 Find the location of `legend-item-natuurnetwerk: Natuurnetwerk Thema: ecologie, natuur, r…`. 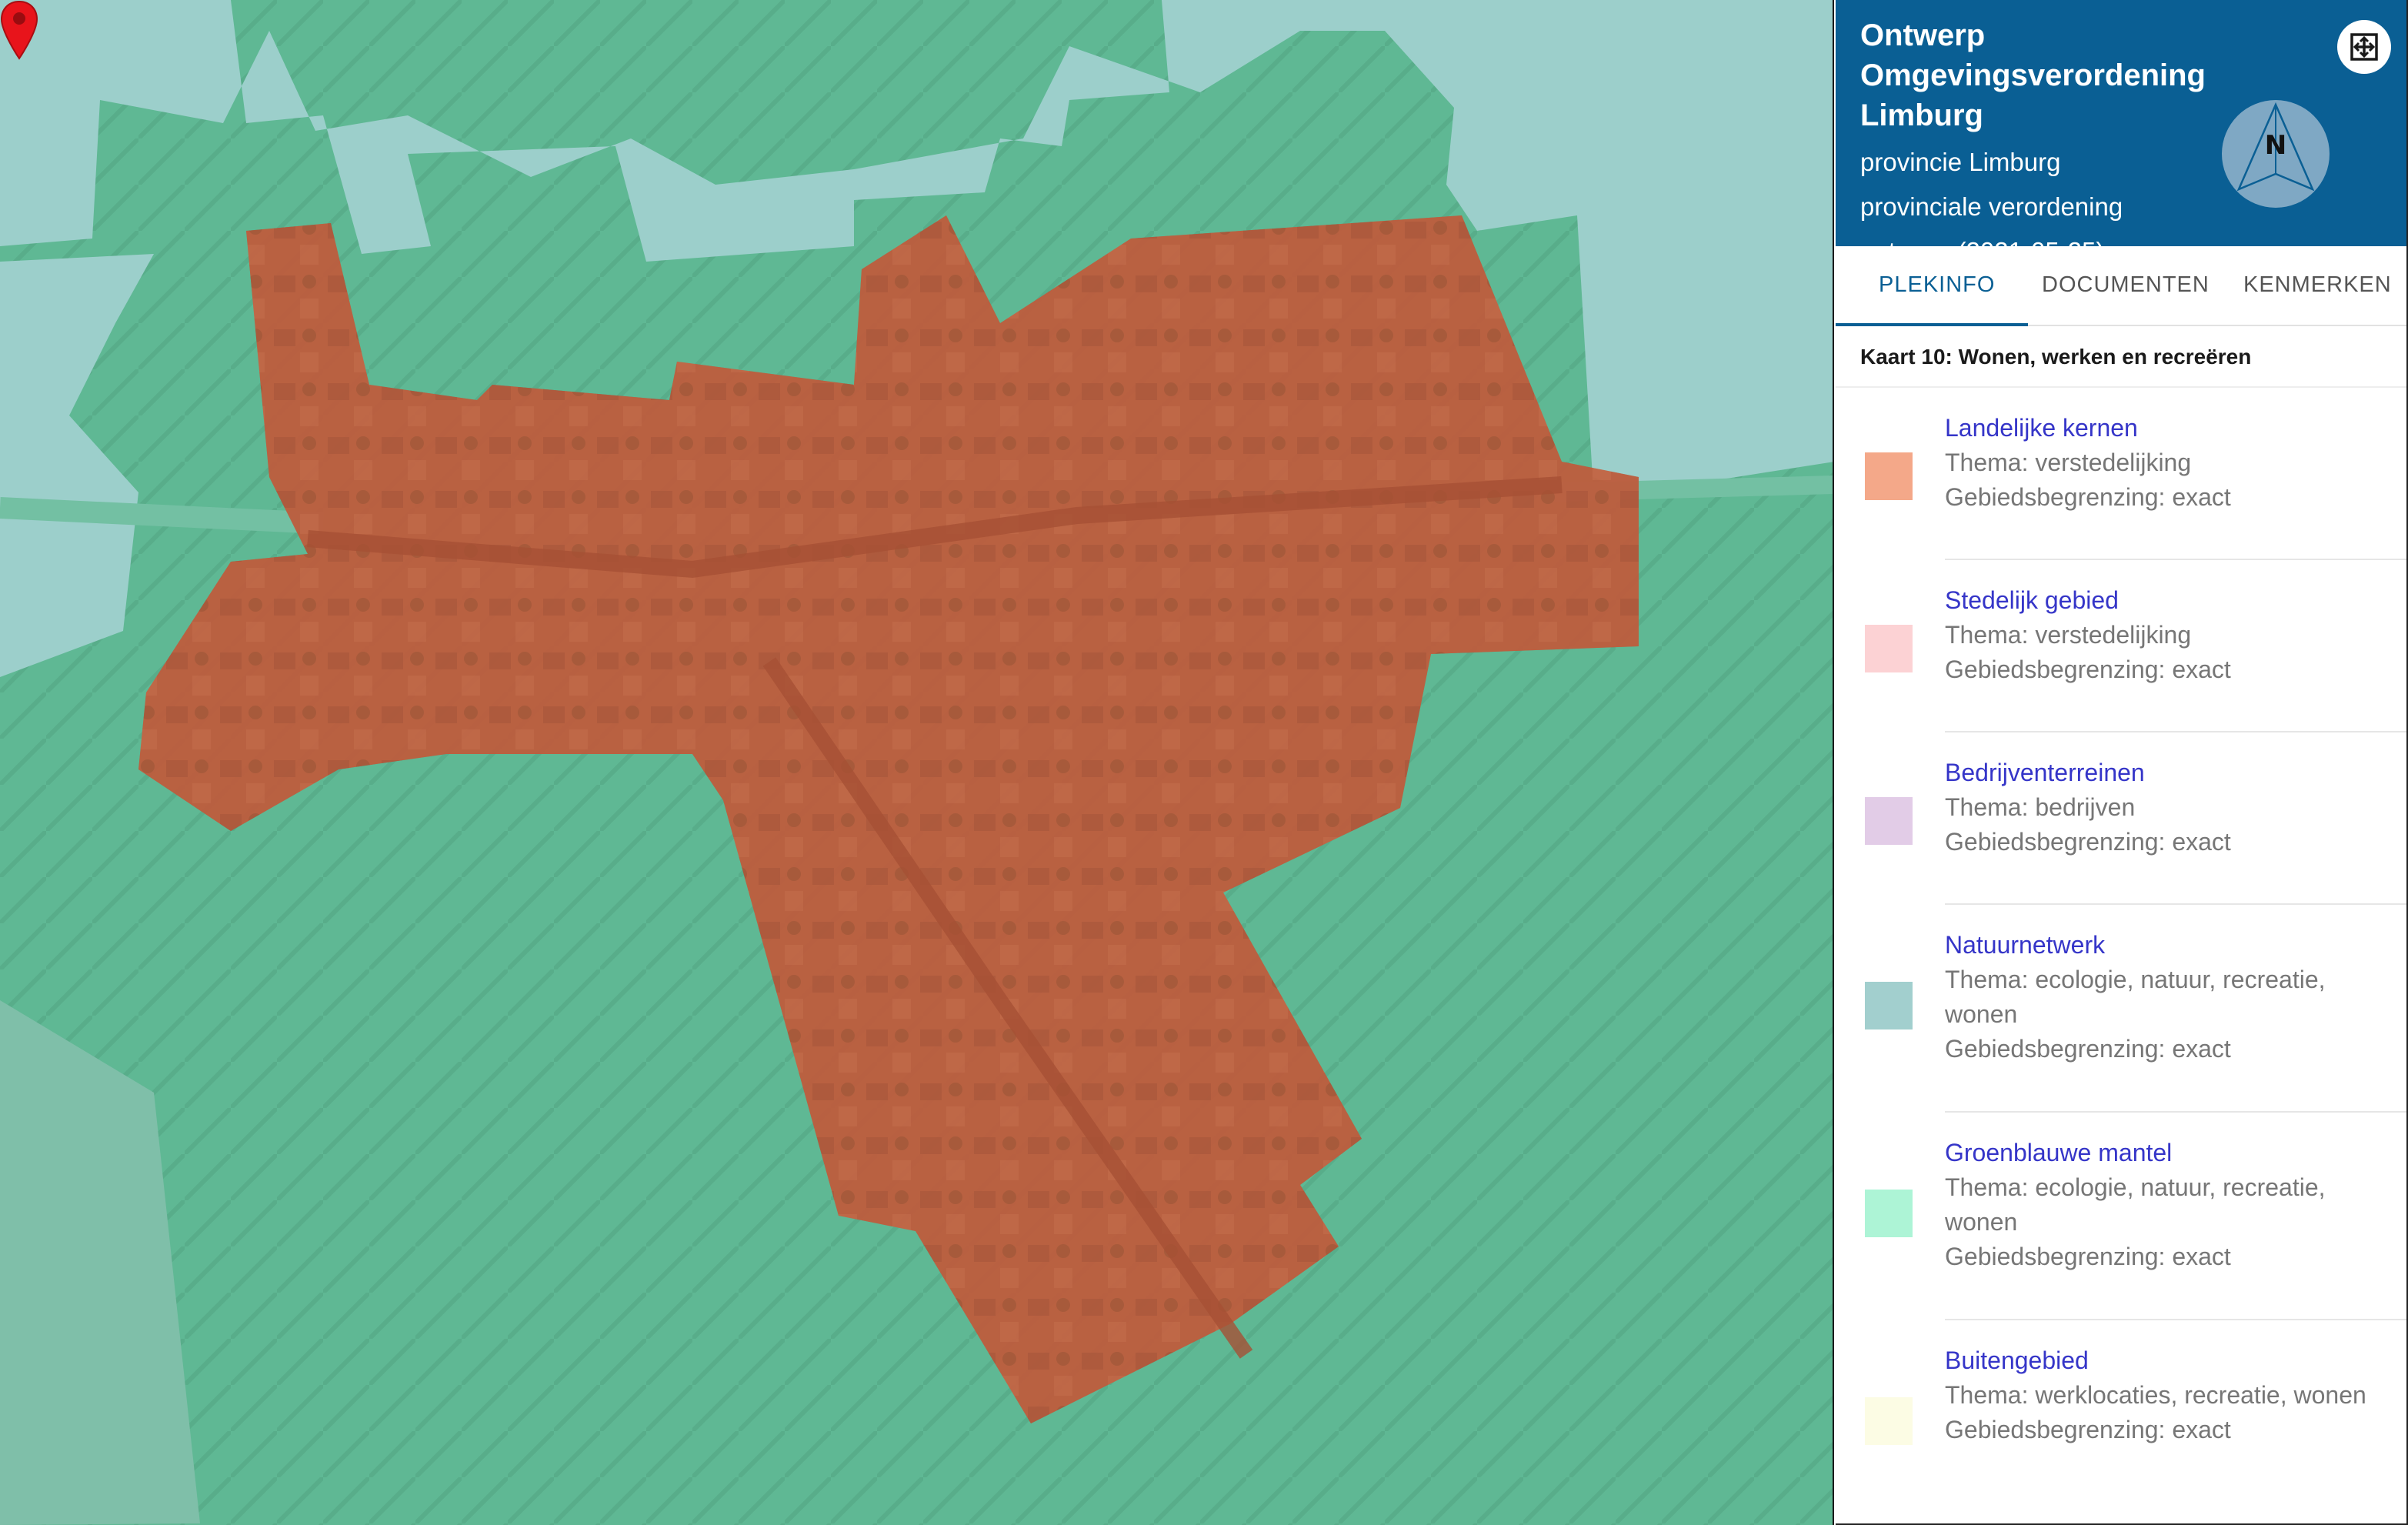

legend-item-natuurnetwerk: Natuurnetwerk Thema: ecologie, natuur, r… is located at coordinates (2121, 1009).